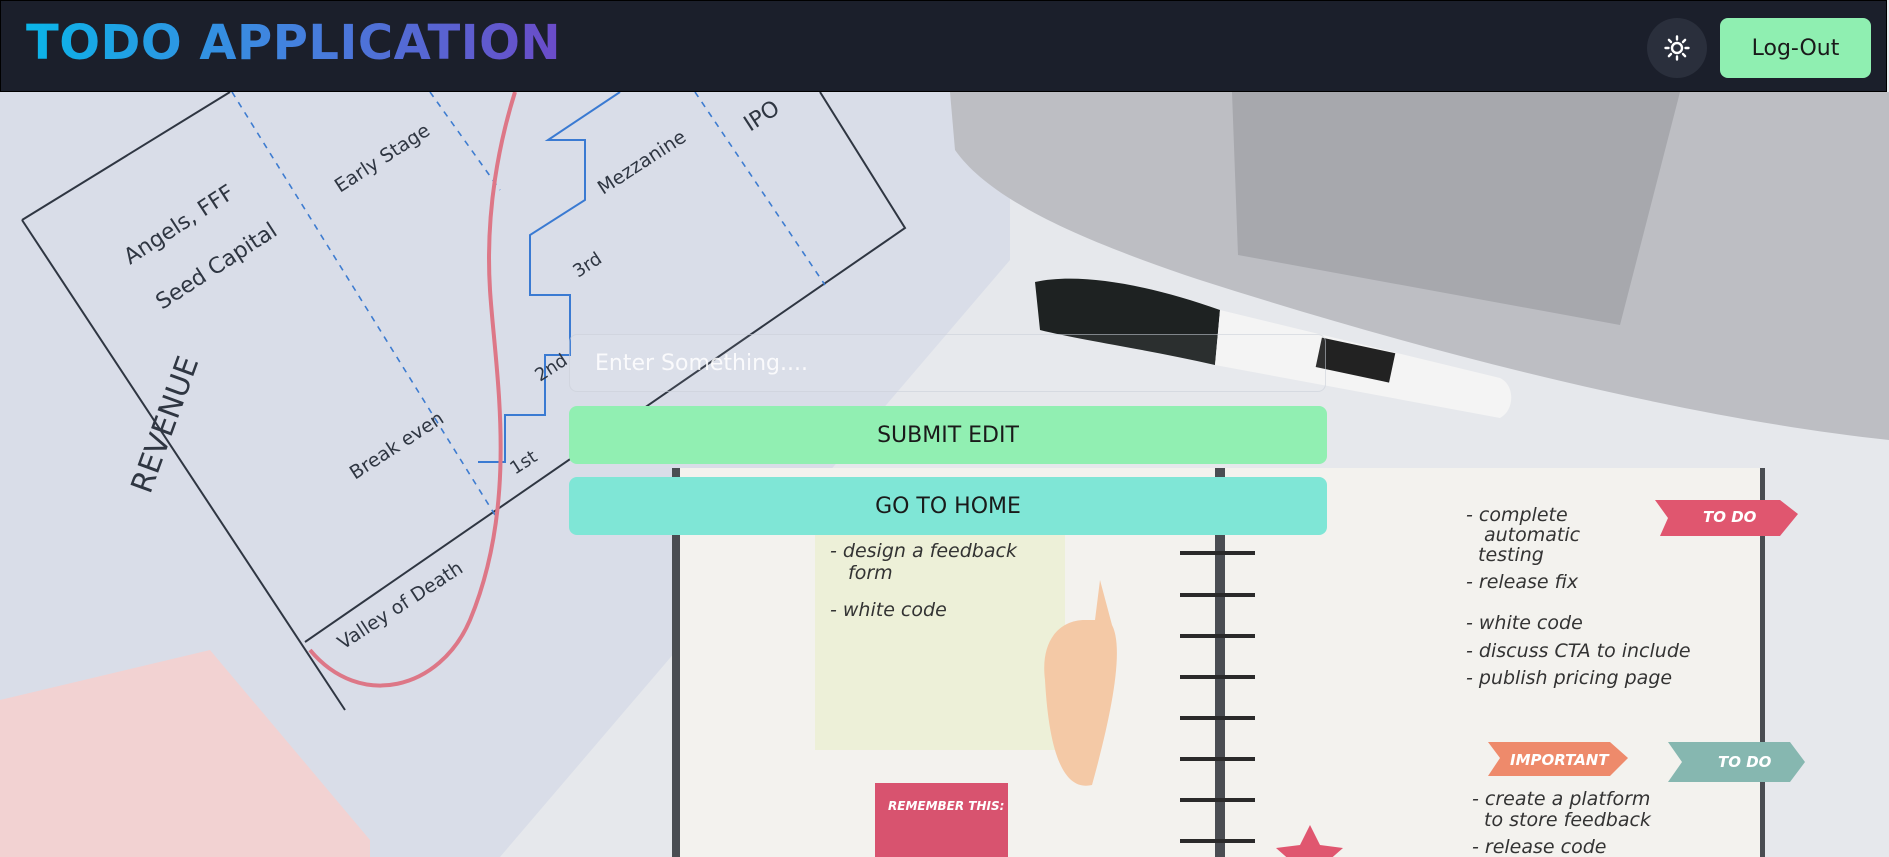 The width and height of the screenshot is (1889, 857). Describe the element at coordinates (1569, 678) in the screenshot. I see `svg-text: - publish pricing page` at that location.